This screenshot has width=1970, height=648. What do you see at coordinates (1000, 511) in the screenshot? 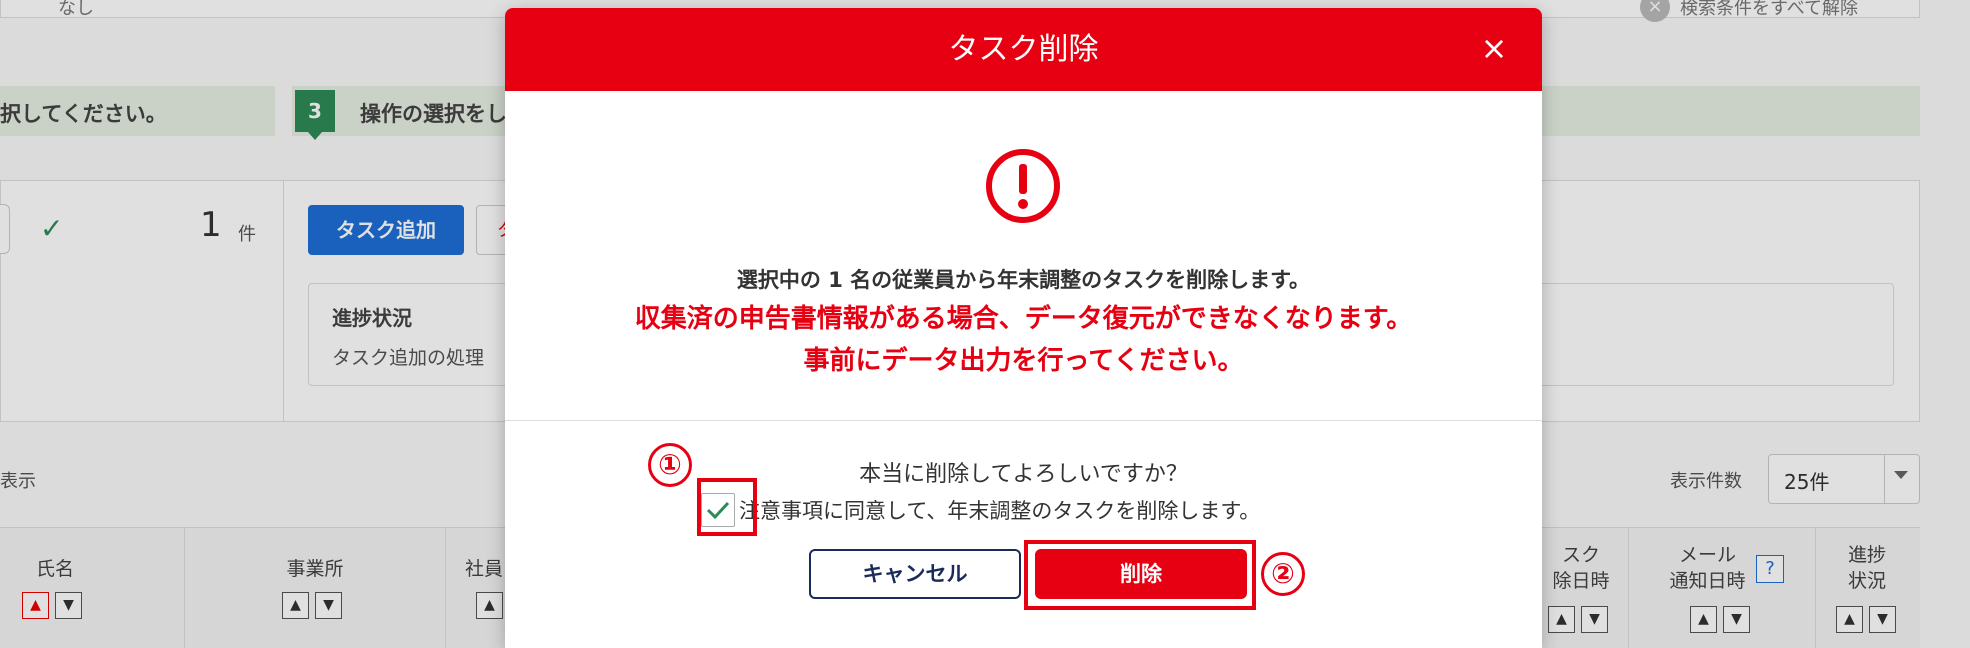
I see `agree-label: 注意事項に同意して、年末調整のタスクを削除します。` at bounding box center [1000, 511].